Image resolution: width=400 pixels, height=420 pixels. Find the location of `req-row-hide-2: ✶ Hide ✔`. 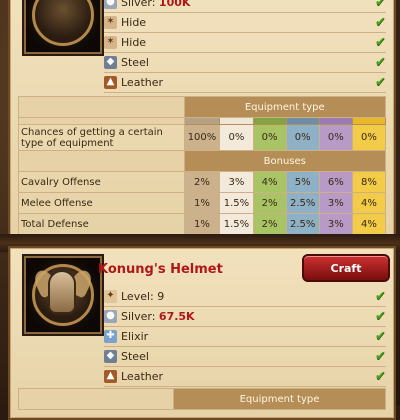

req-row-hide-2: ✶ Hide ✔ is located at coordinates (245, 42).